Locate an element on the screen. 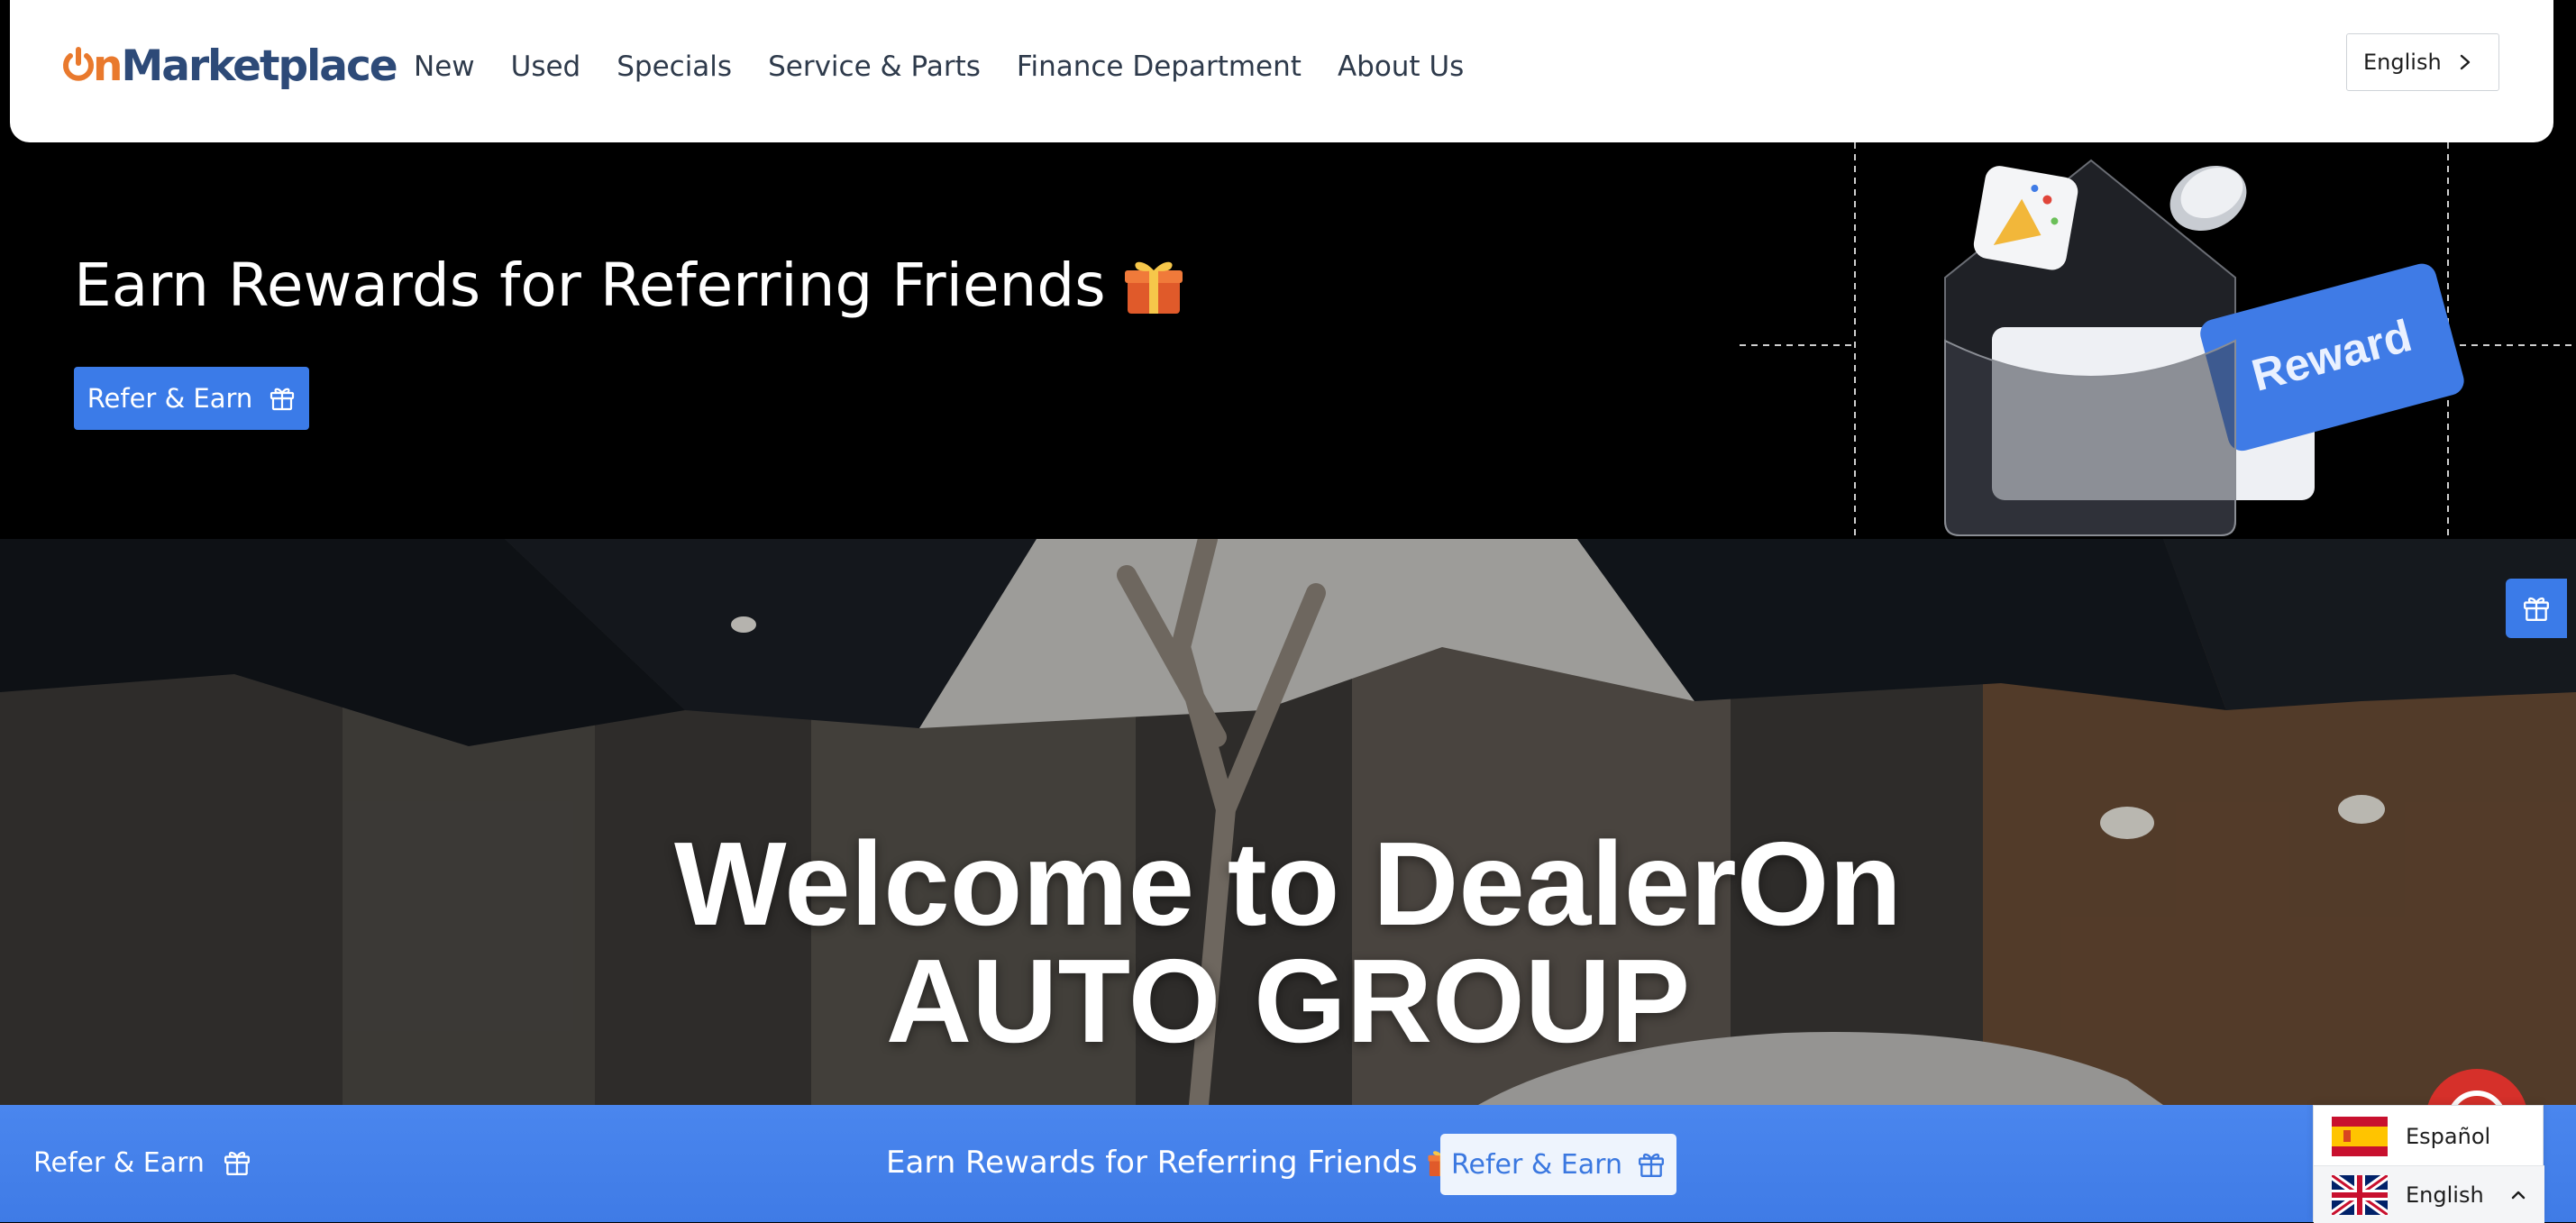  language-option-espanol: Español is located at coordinates (2429, 1136).